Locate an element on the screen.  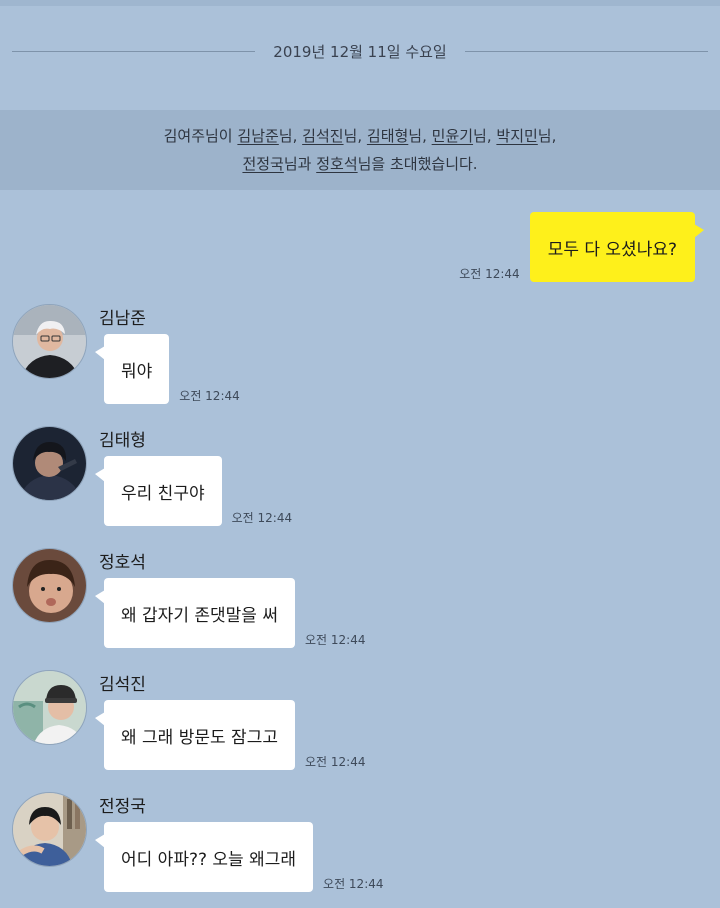
invite-prefix: 김여주님이 is located at coordinates (200, 136).